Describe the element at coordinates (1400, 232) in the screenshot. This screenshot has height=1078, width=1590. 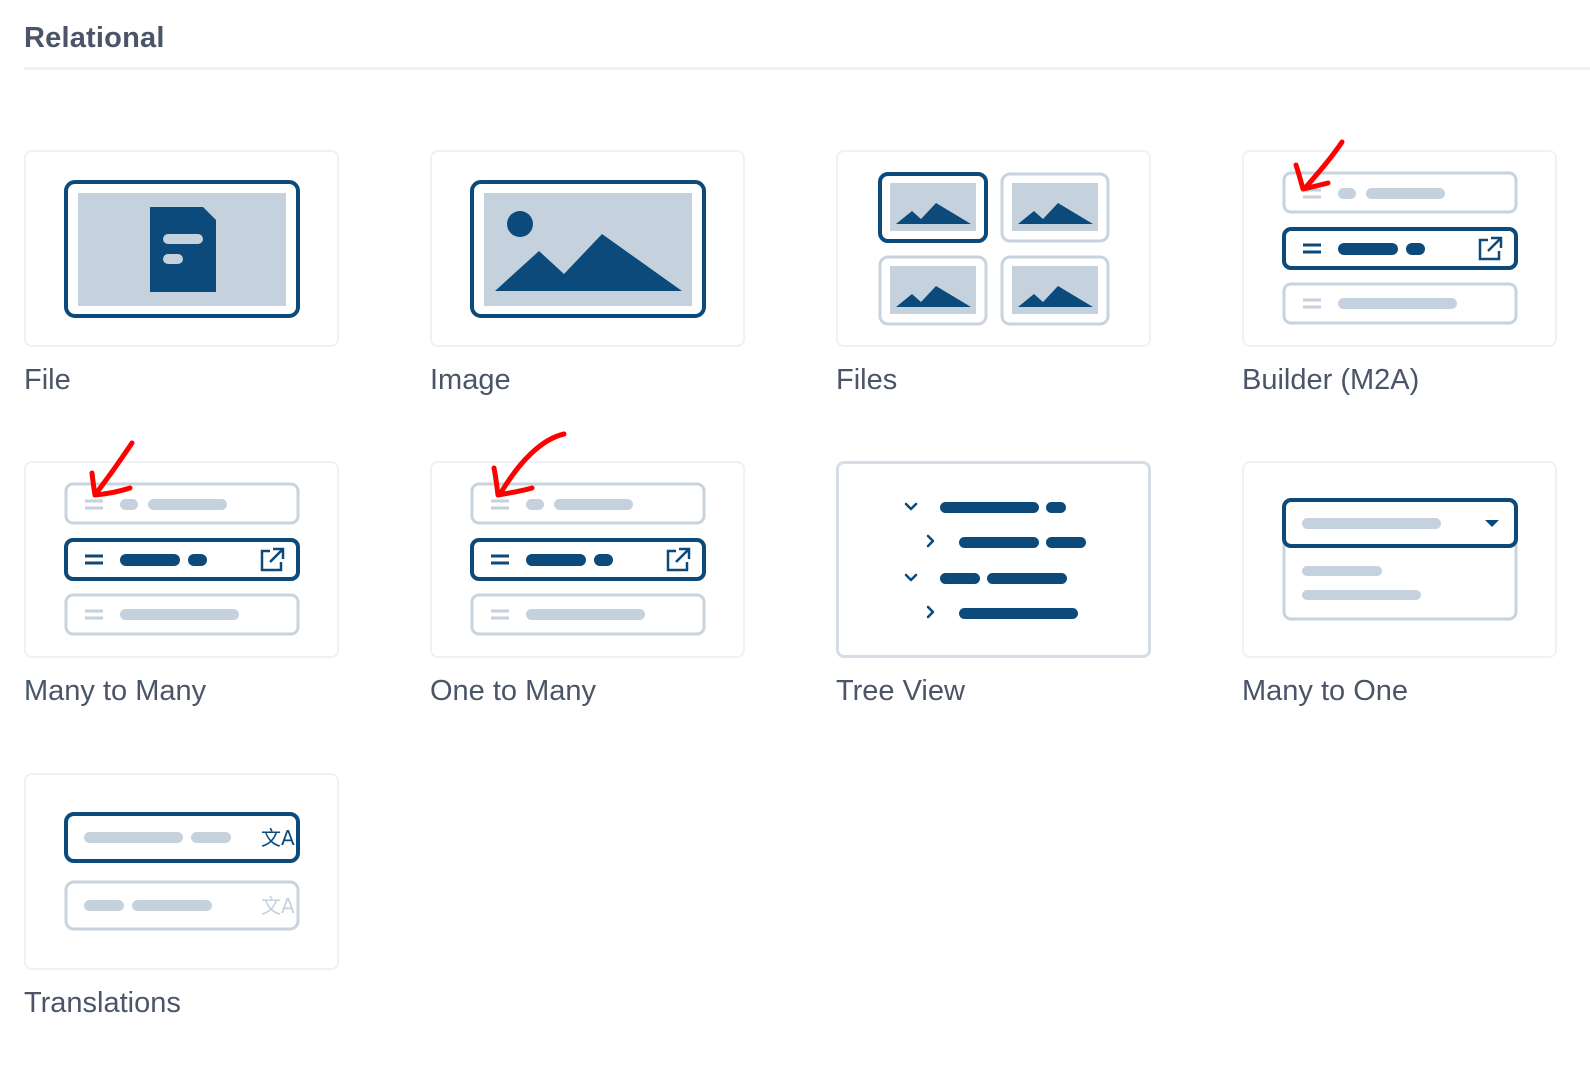
I see `builder-m2a-icon` at that location.